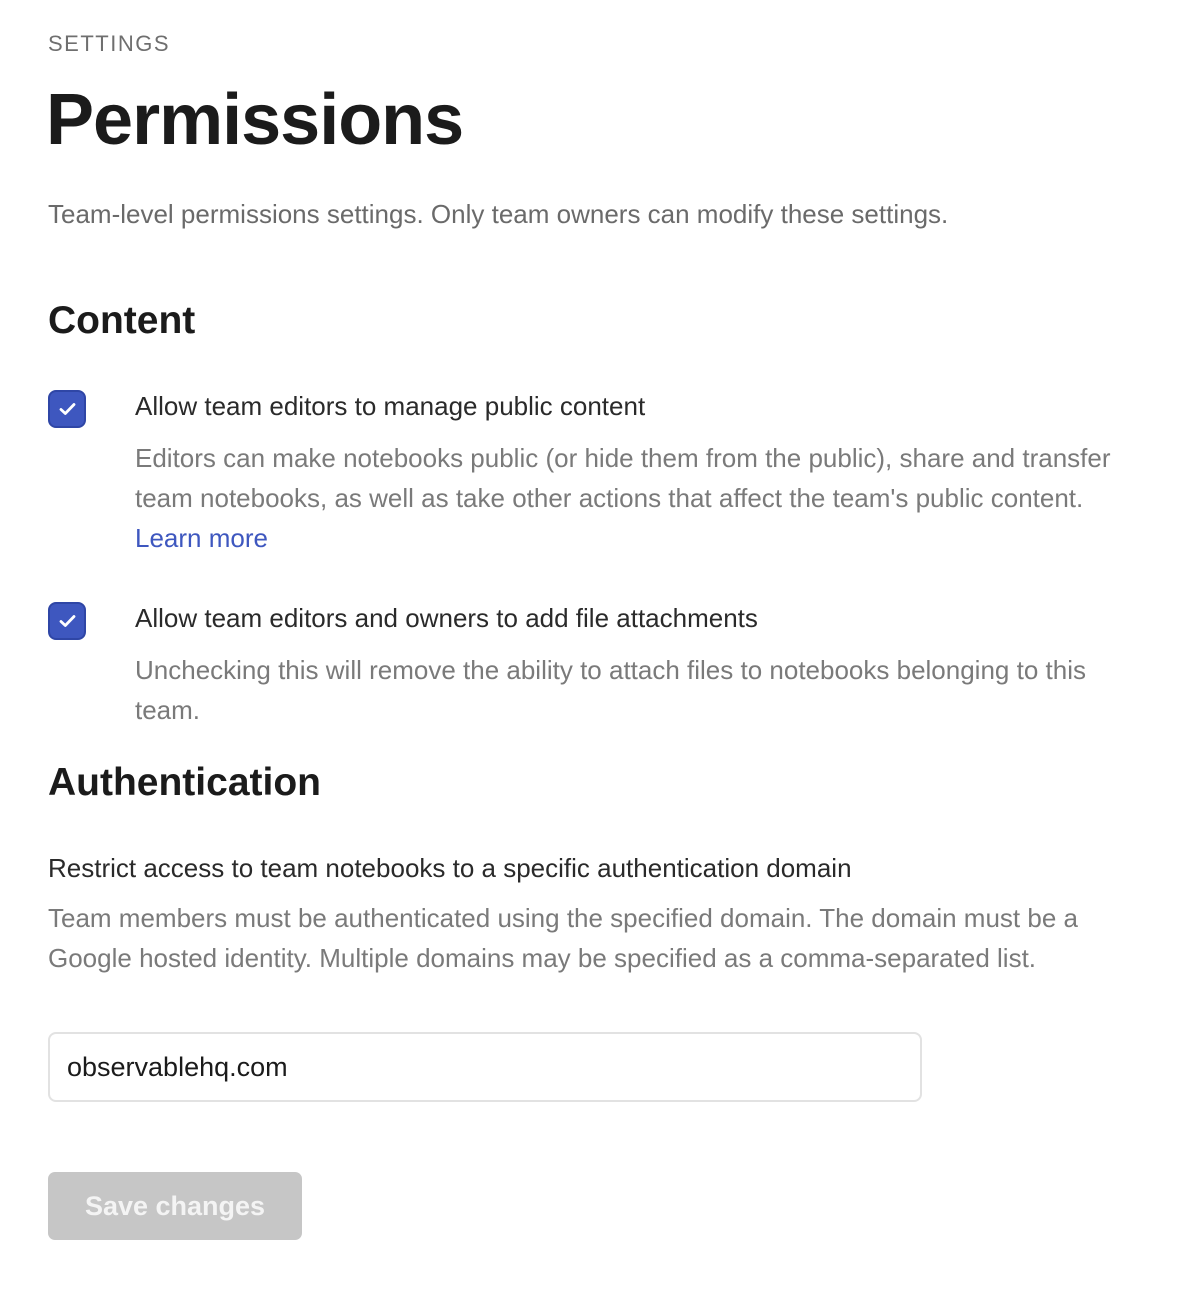  Describe the element at coordinates (201, 538) in the screenshot. I see `learn-more-link: Learn more` at that location.